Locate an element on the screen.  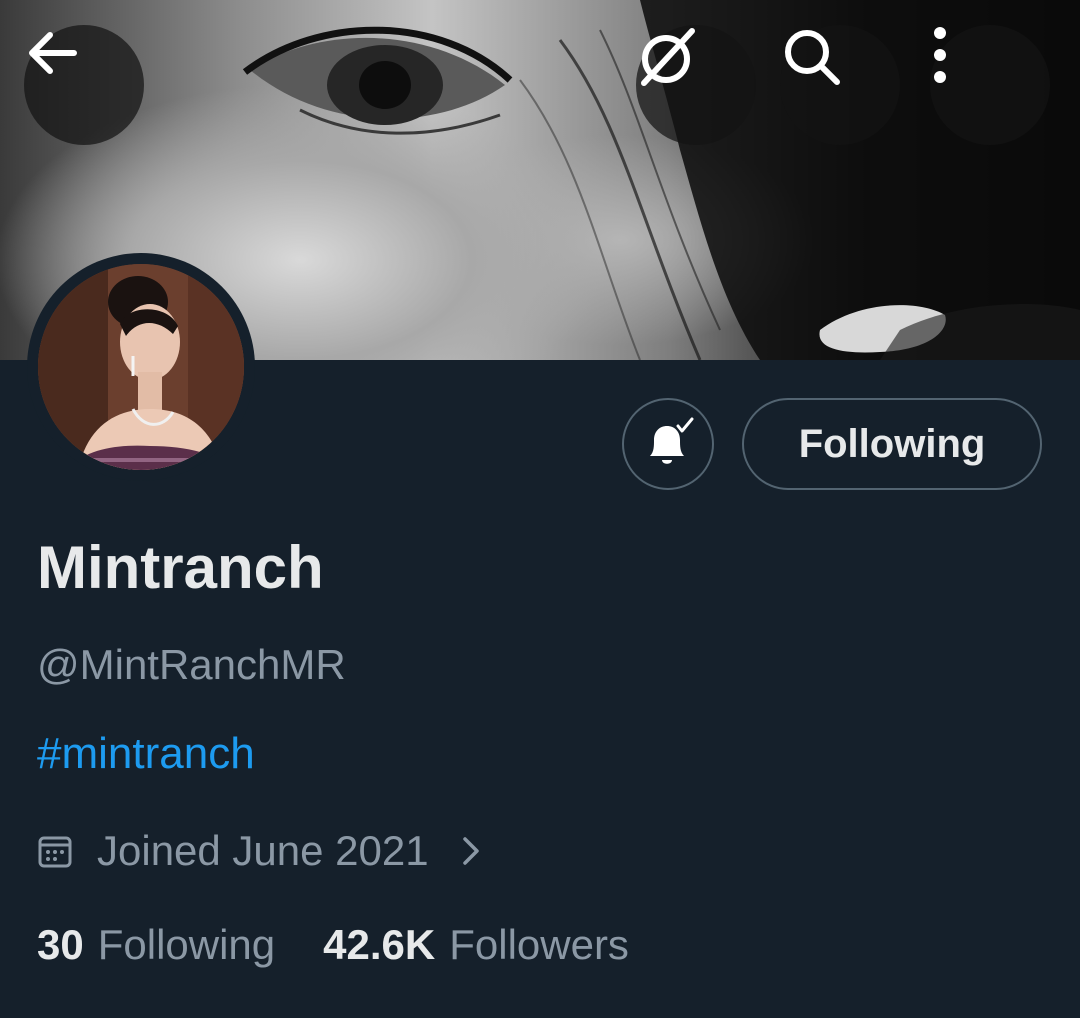
follow-stats: 30 Following 42.6K Followers is located at coordinates (333, 945).